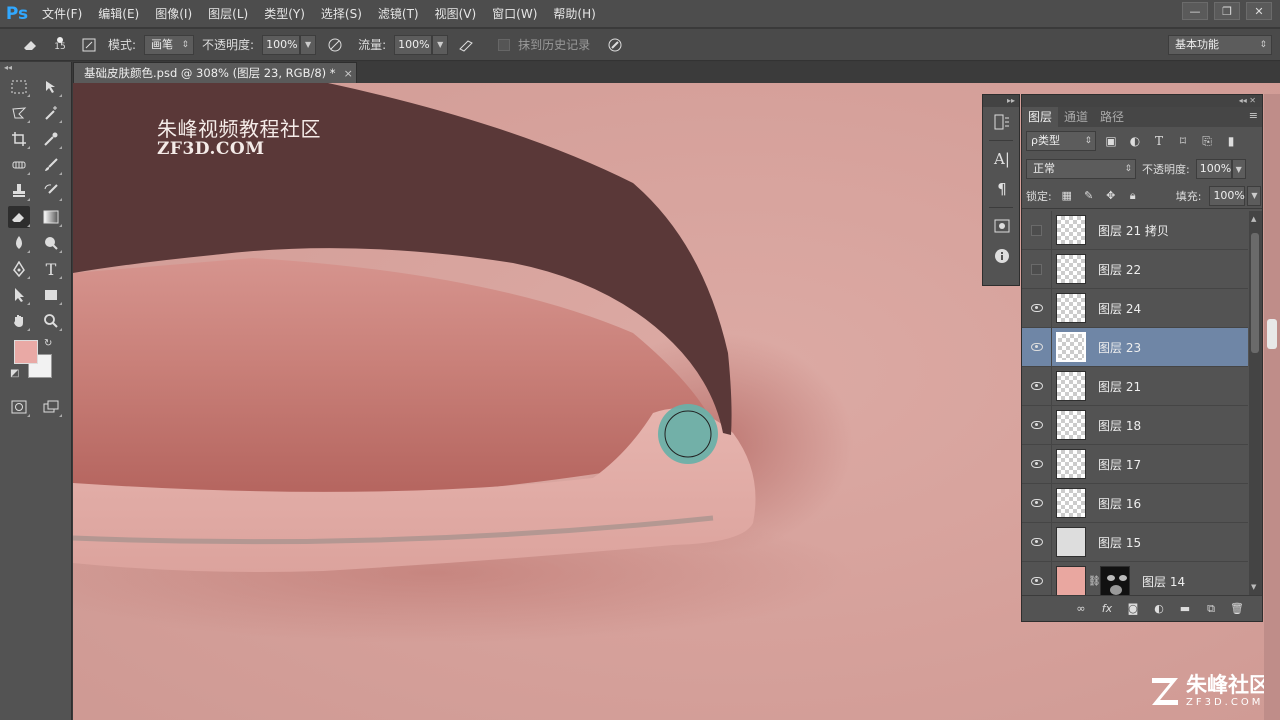 The width and height of the screenshot is (1280, 720). I want to click on canvas-scrollbar-thumb, so click(1272, 334).